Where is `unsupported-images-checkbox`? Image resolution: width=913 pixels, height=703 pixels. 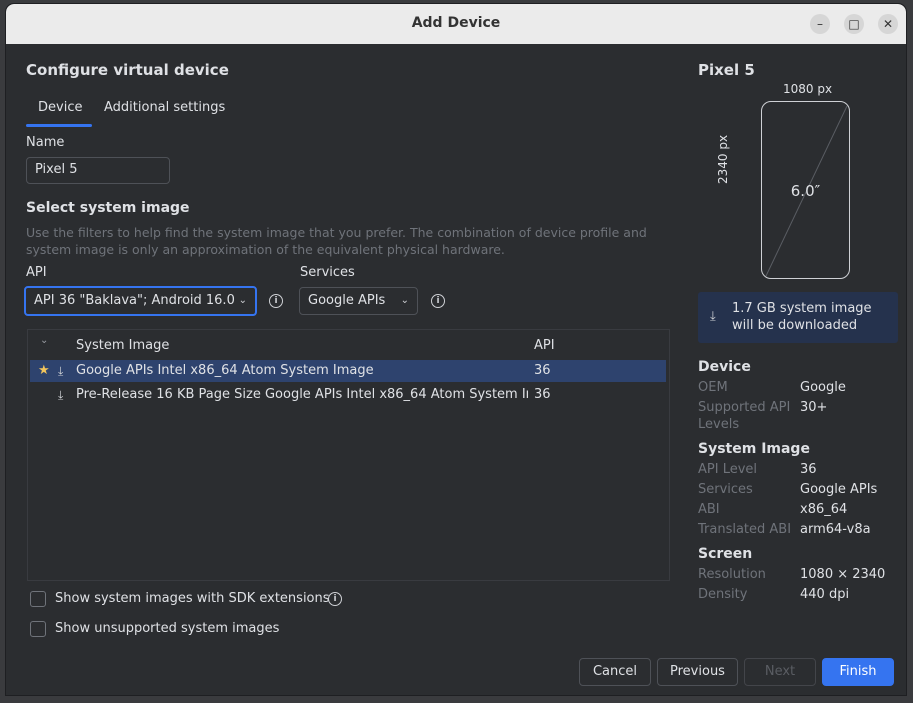
unsupported-images-checkbox is located at coordinates (38, 629).